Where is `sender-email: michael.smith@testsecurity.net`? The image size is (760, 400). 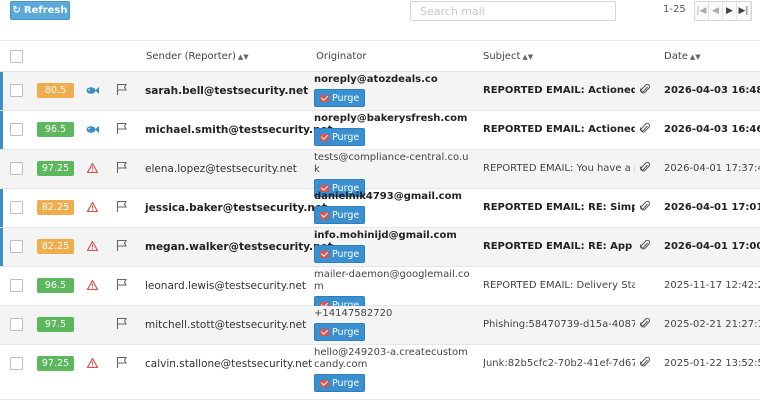 sender-email: michael.smith@testsecurity.net is located at coordinates (239, 130).